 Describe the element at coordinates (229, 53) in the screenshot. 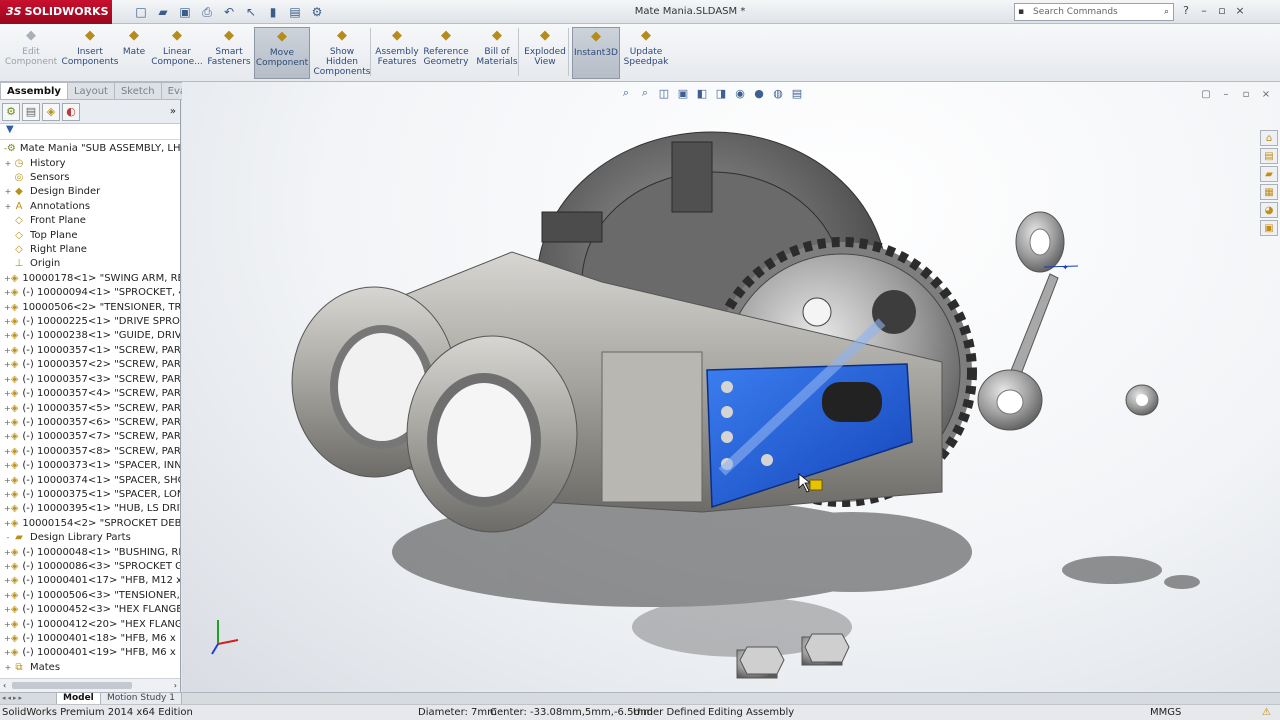

I see `smart-fasteners-button: ◆ Smart Fasteners` at that location.